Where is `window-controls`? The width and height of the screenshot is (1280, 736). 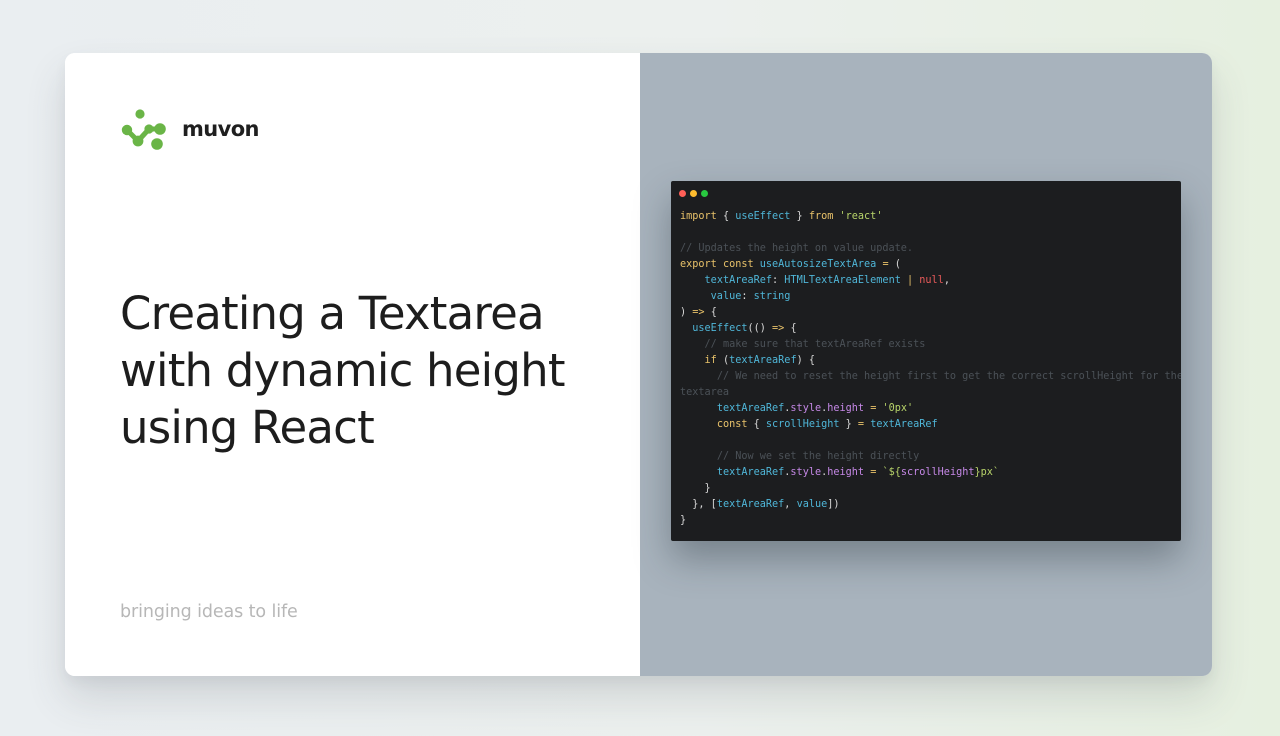
window-controls is located at coordinates (693, 193).